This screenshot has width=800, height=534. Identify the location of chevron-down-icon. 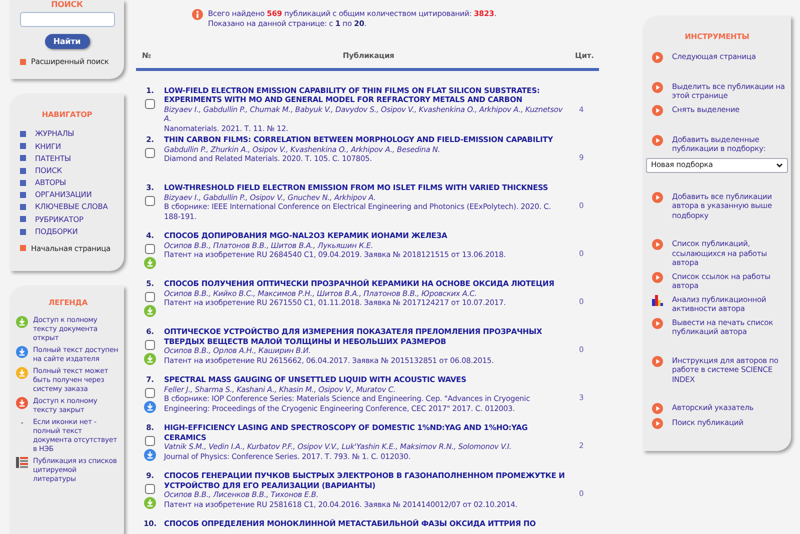
(779, 165).